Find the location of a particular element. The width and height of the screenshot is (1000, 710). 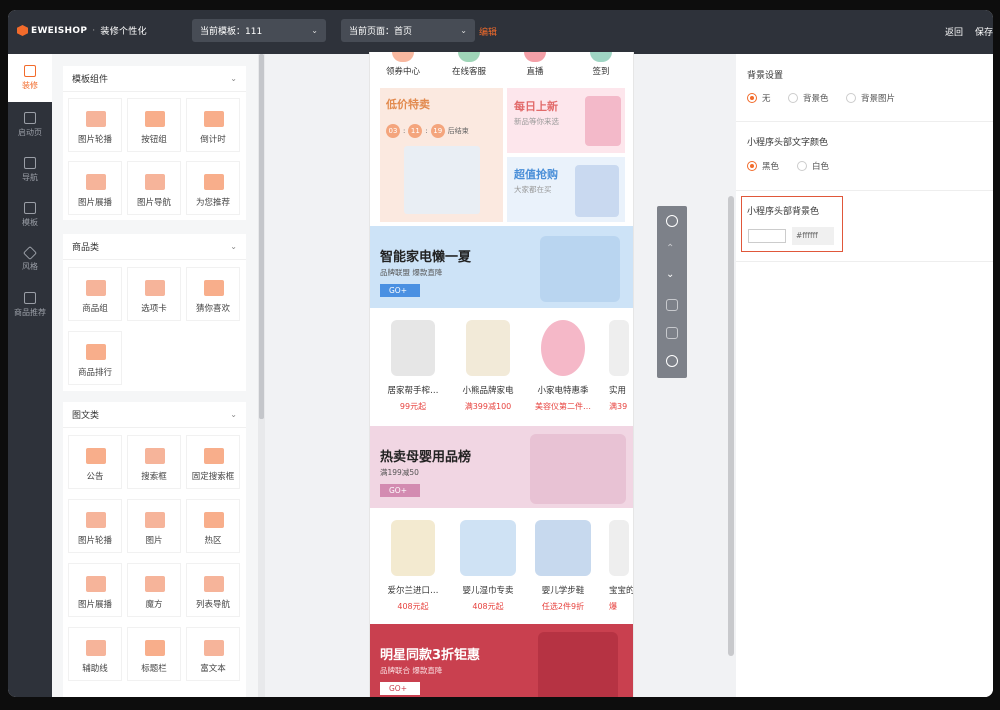

new-arrivals-card: 每日上新 新品等你来选 is located at coordinates (566, 120).